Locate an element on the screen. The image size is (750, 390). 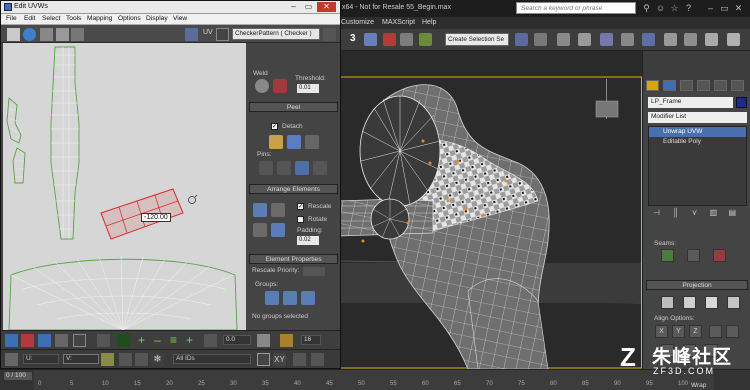
hide-icon is located at coordinates (125, 359).